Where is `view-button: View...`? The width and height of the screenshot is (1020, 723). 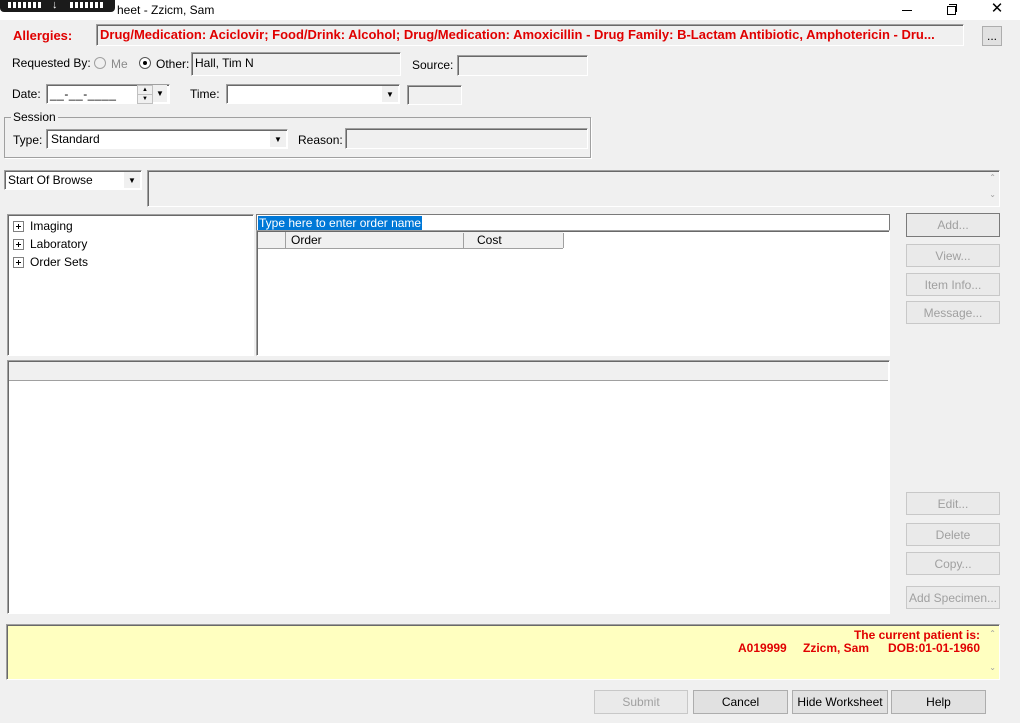
view-button: View... is located at coordinates (953, 255).